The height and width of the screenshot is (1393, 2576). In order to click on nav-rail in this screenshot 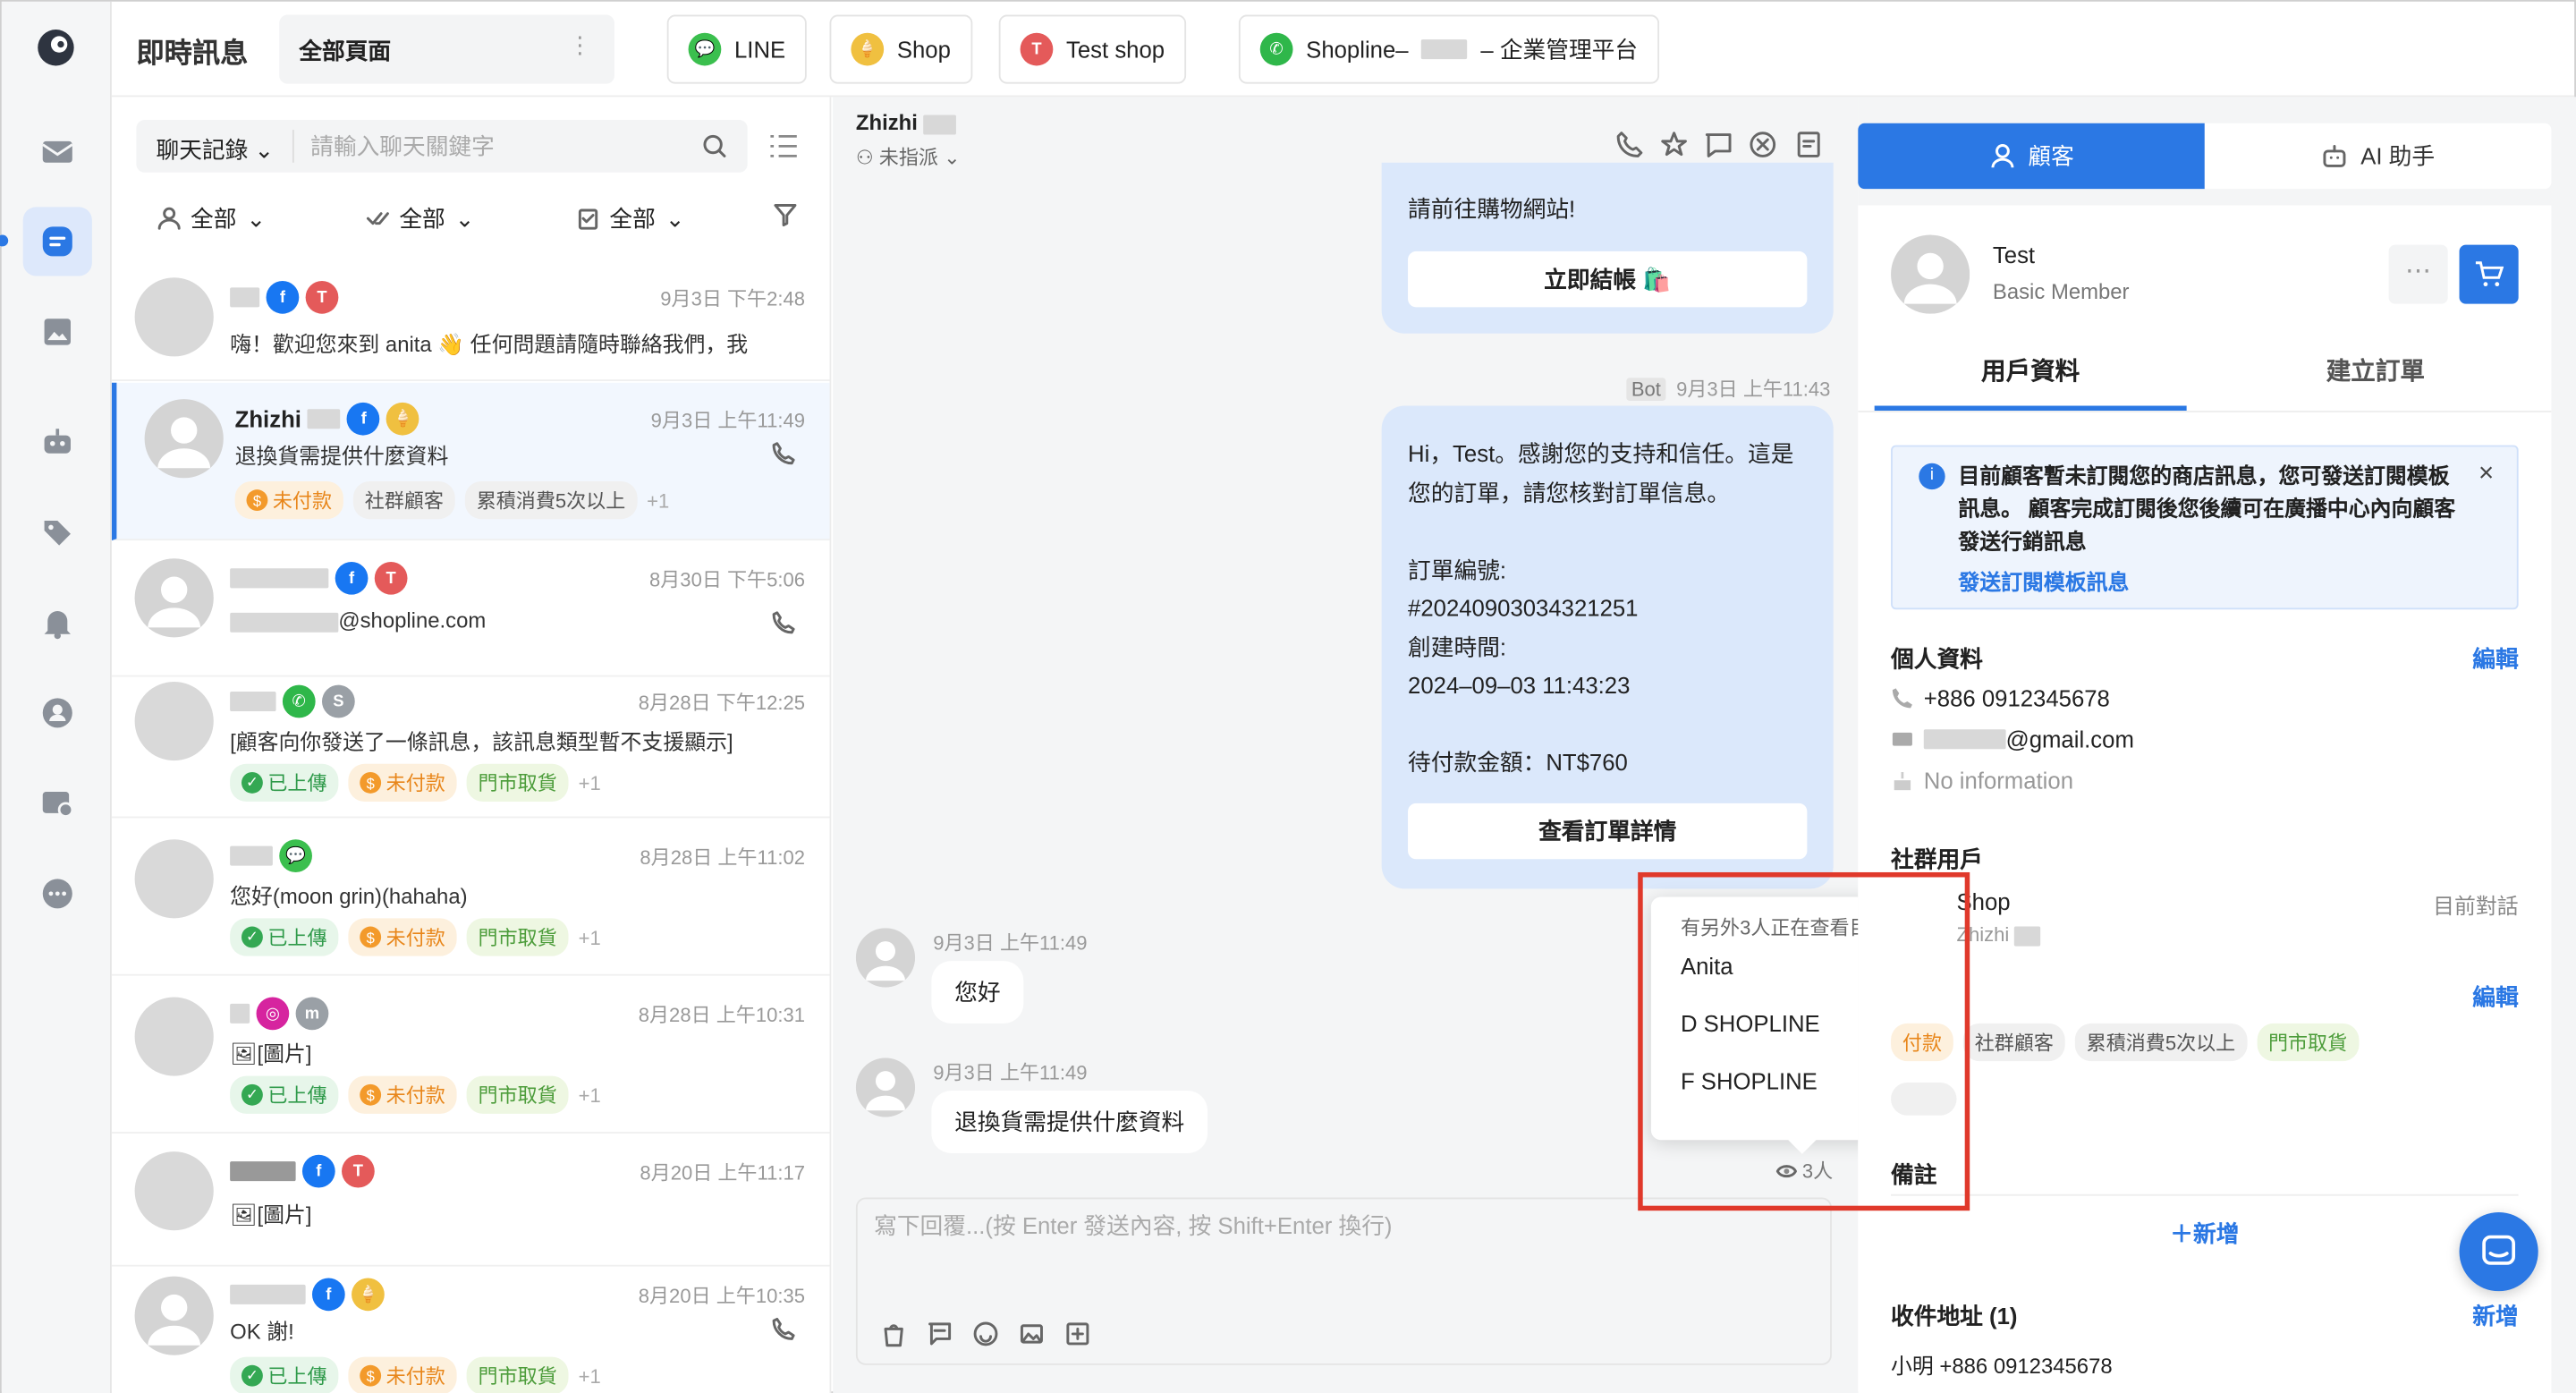, I will do `click(56, 697)`.